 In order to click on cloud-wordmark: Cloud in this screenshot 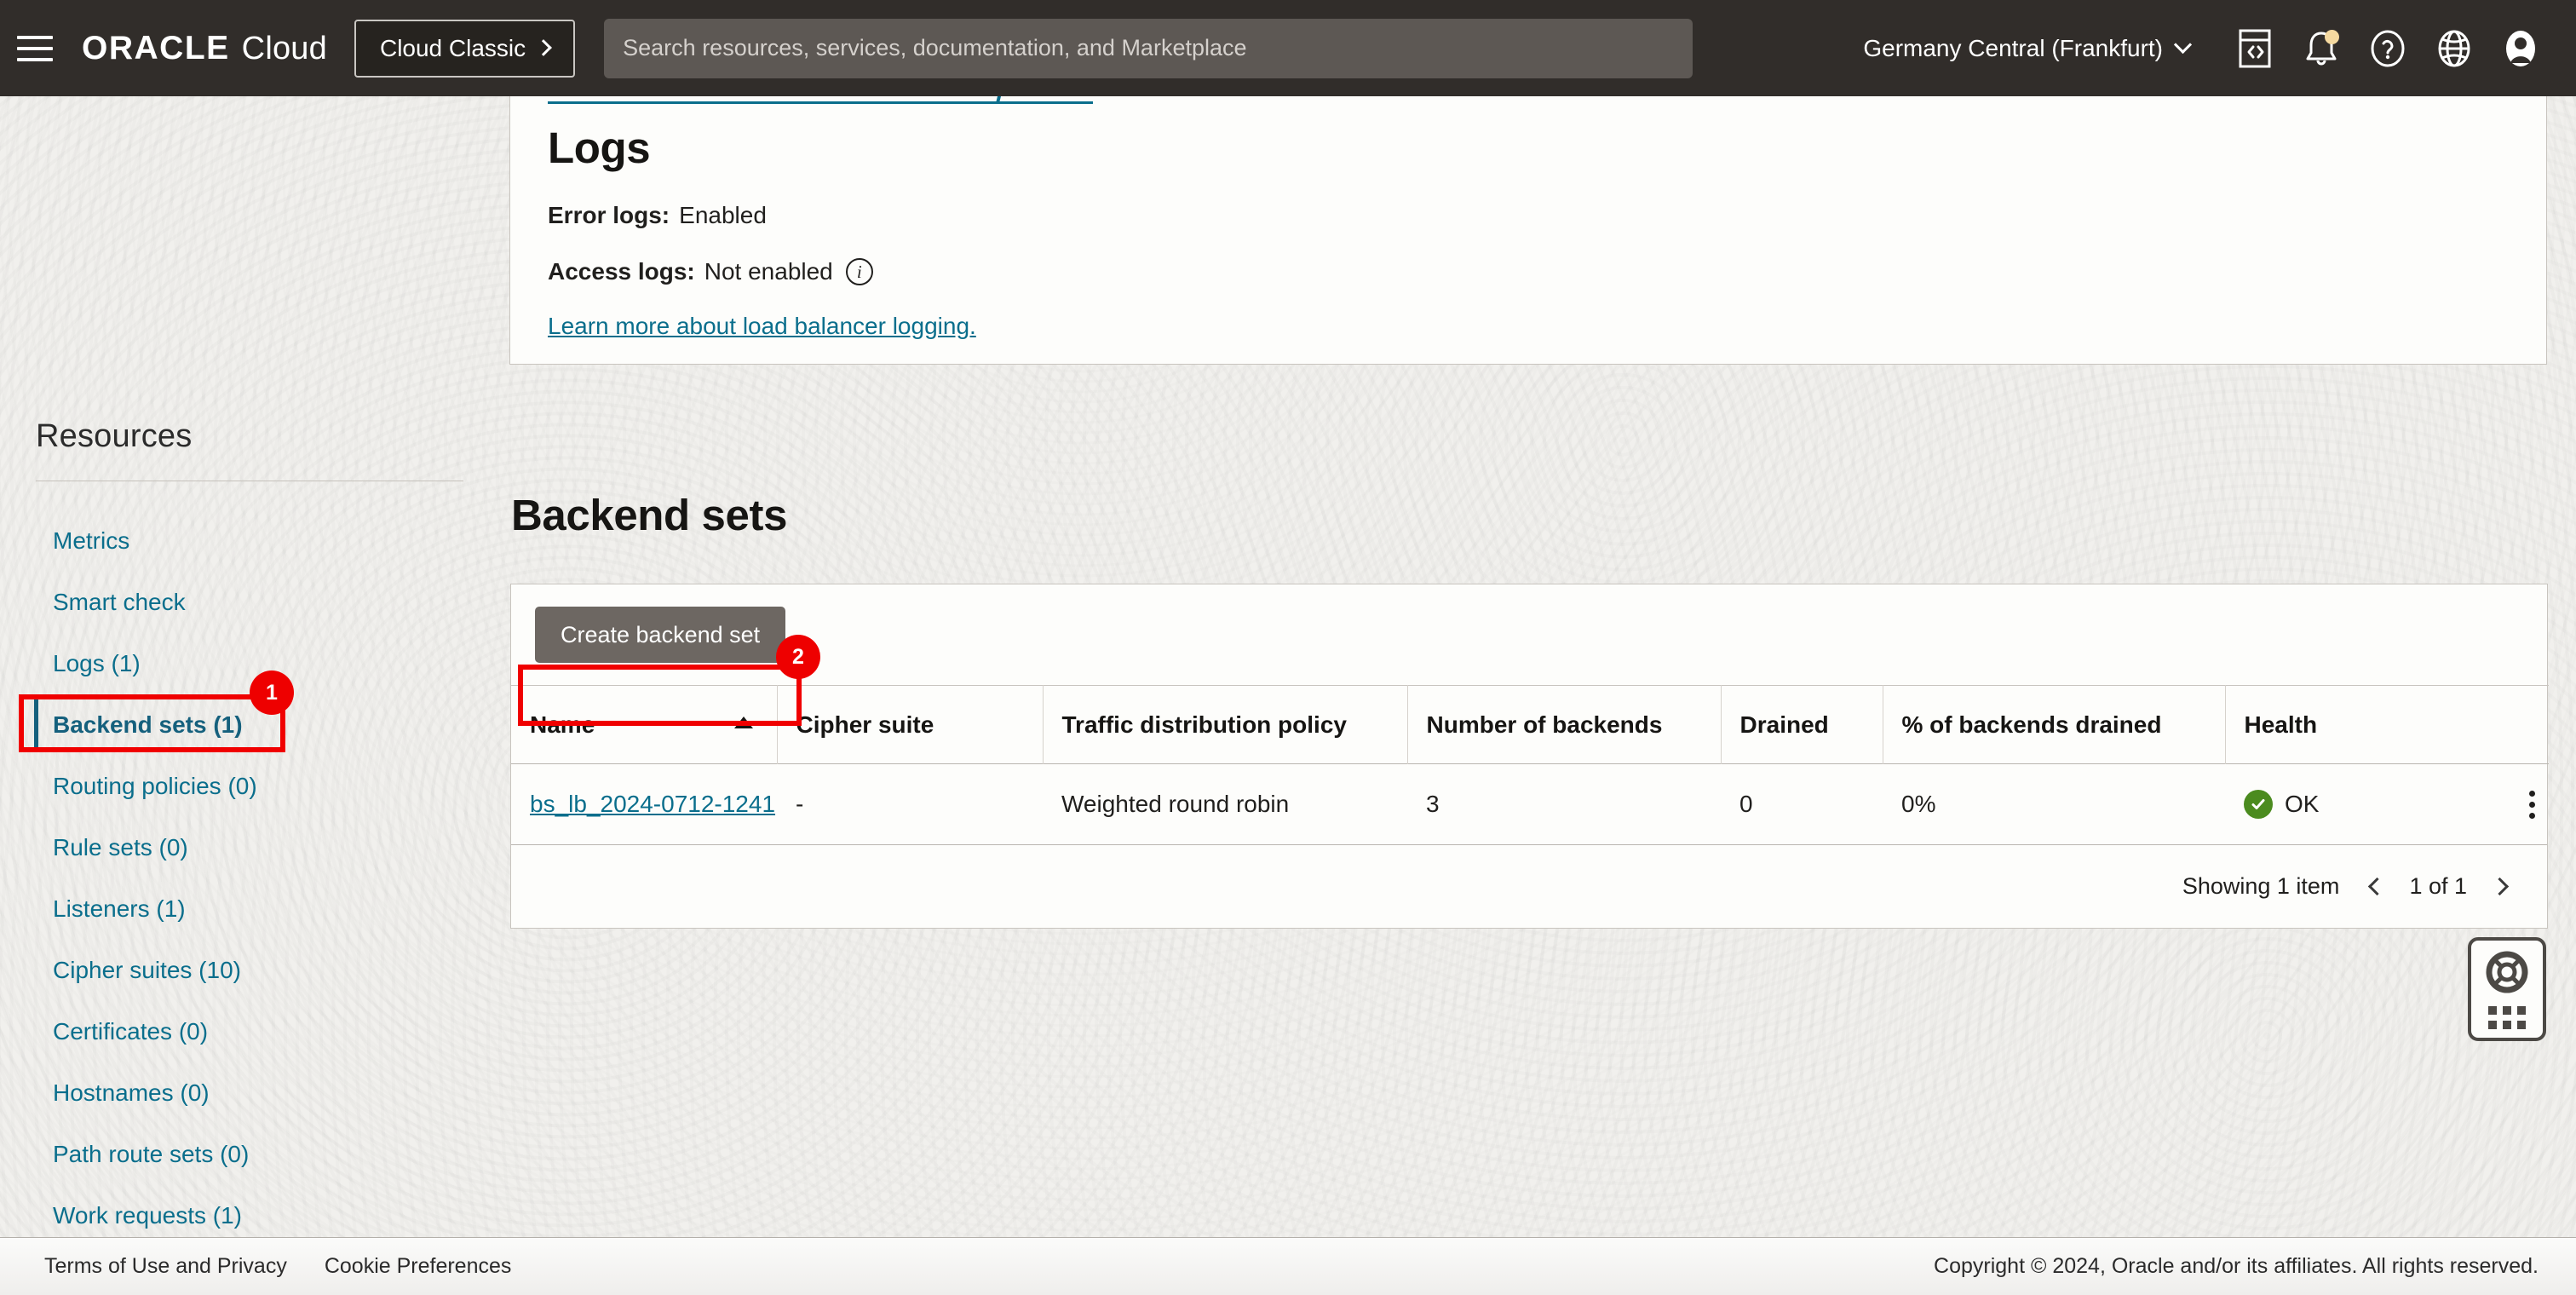, I will do `click(284, 48)`.